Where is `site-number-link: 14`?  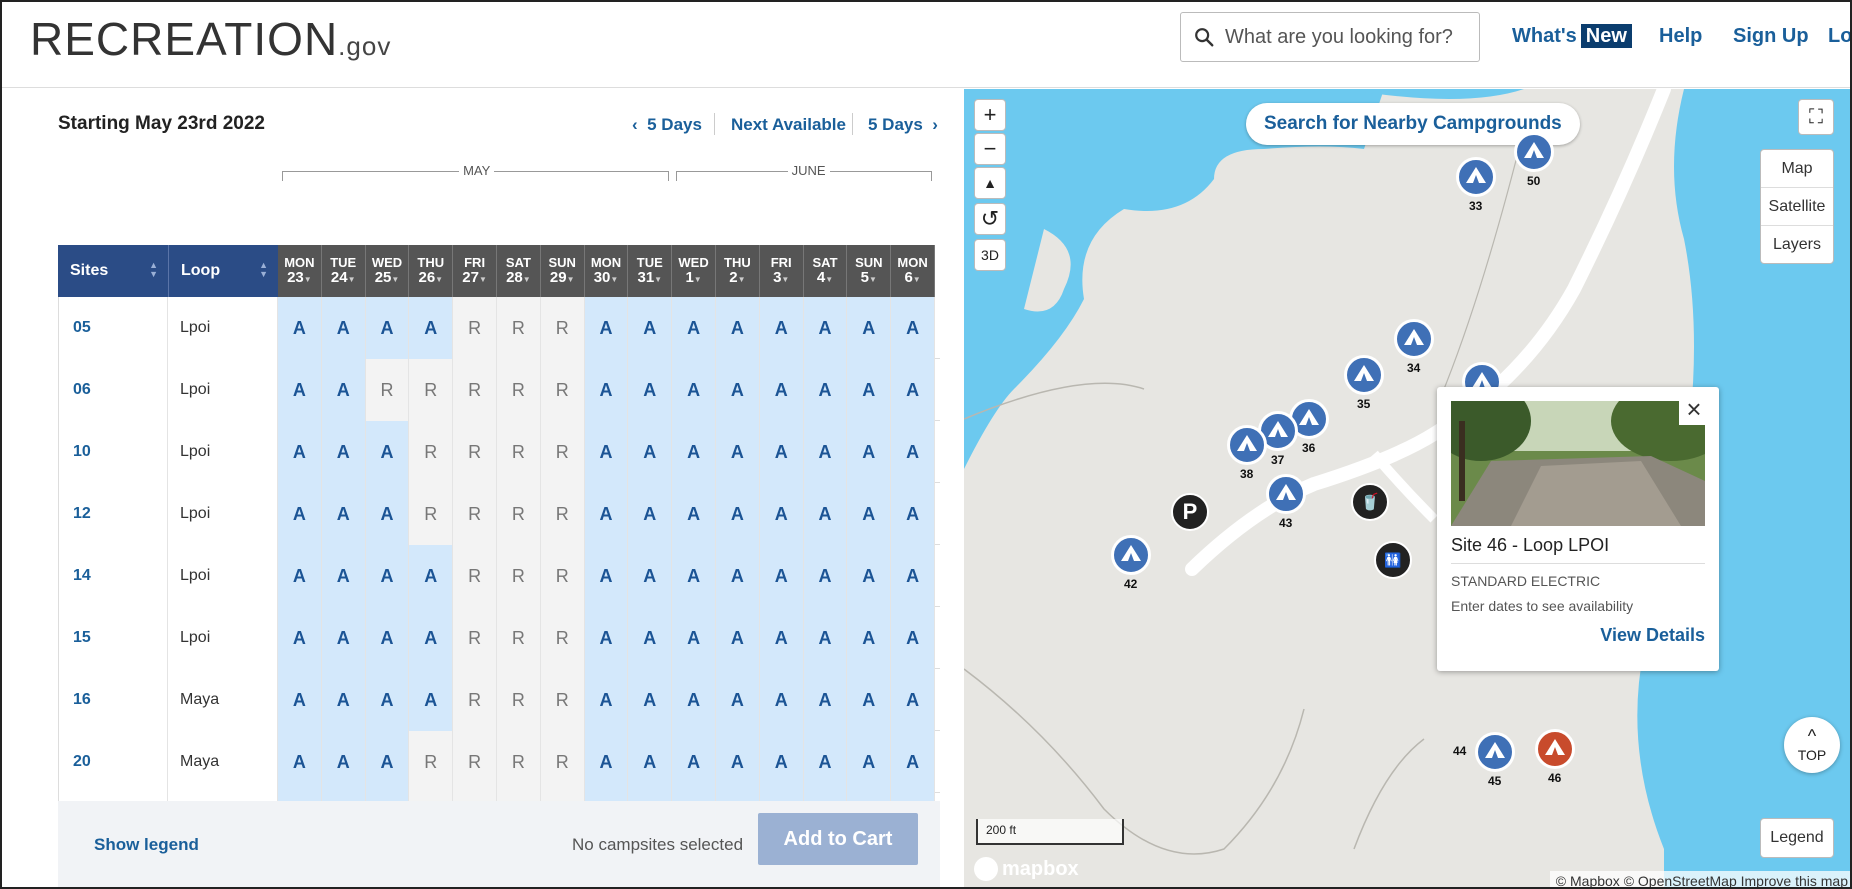 site-number-link: 14 is located at coordinates (113, 576).